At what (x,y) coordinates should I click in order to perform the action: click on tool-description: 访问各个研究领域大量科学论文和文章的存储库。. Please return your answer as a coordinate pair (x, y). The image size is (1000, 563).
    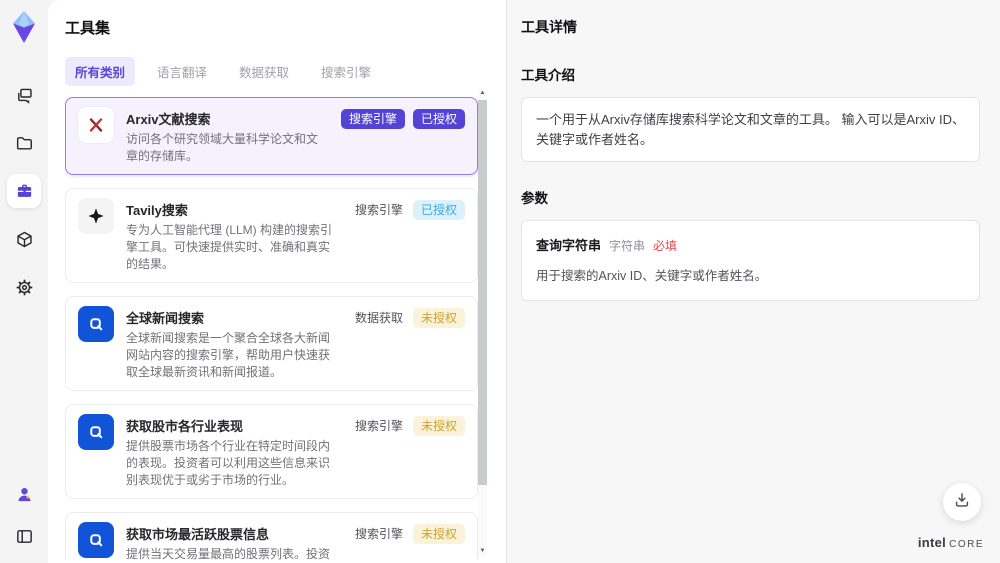
    Looking at the image, I should click on (222, 147).